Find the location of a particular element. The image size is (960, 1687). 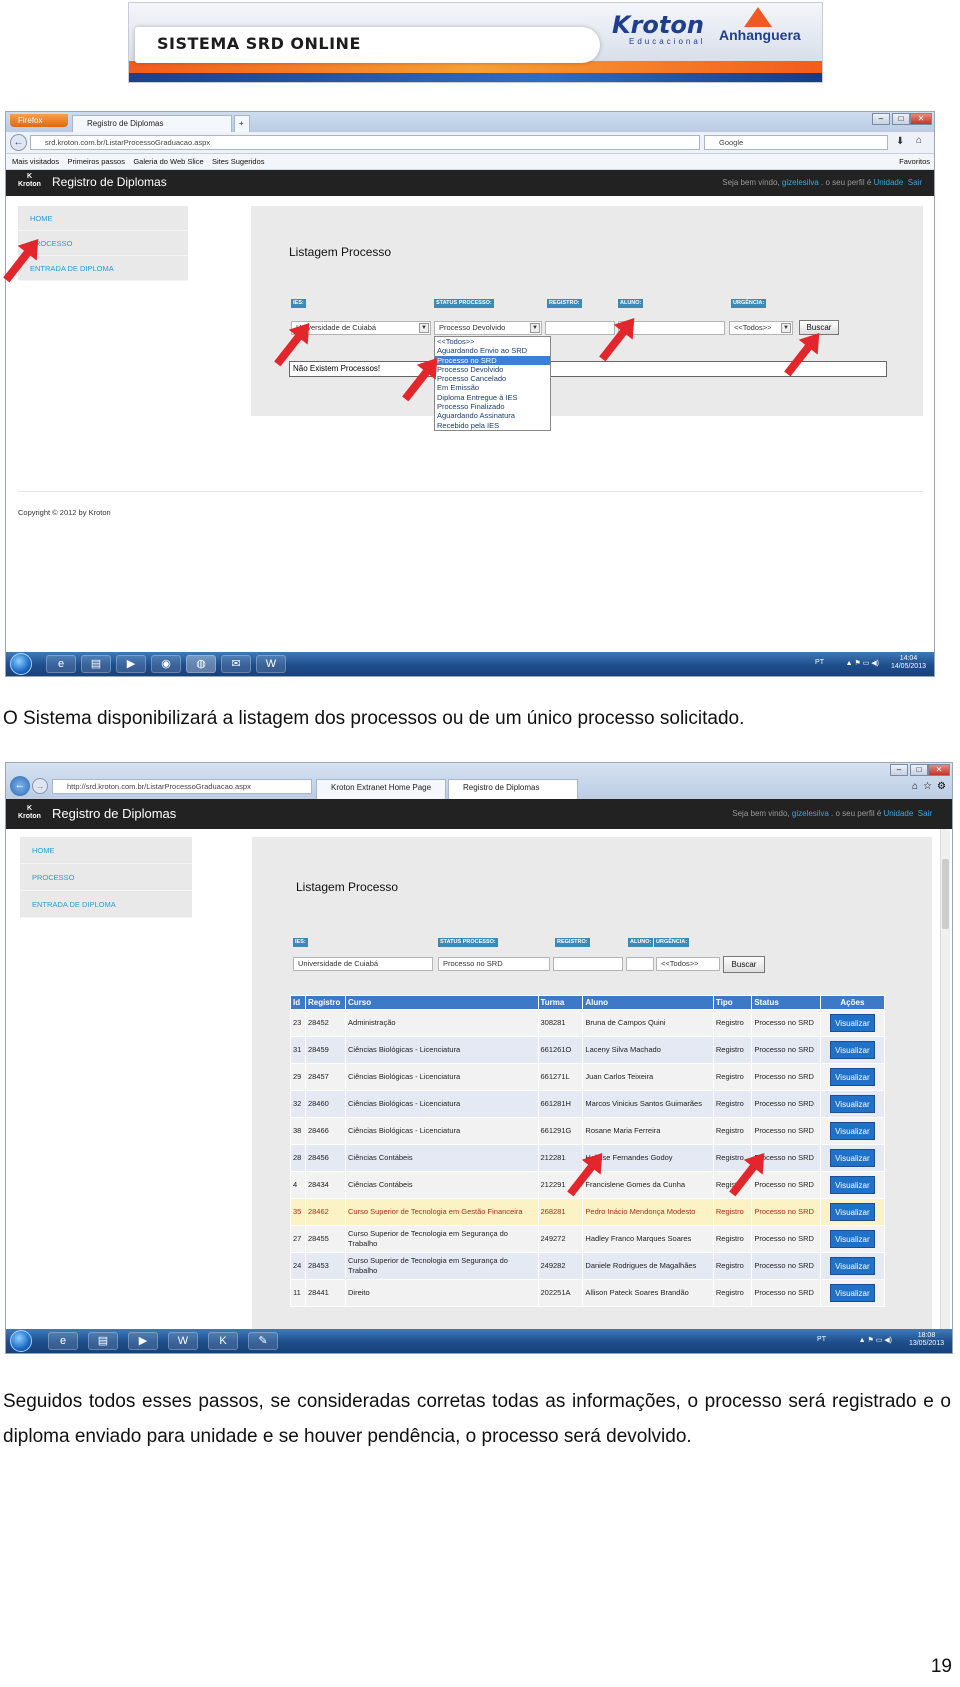

dropdown-option: Aguardando Envio ao SRD is located at coordinates (492, 350).